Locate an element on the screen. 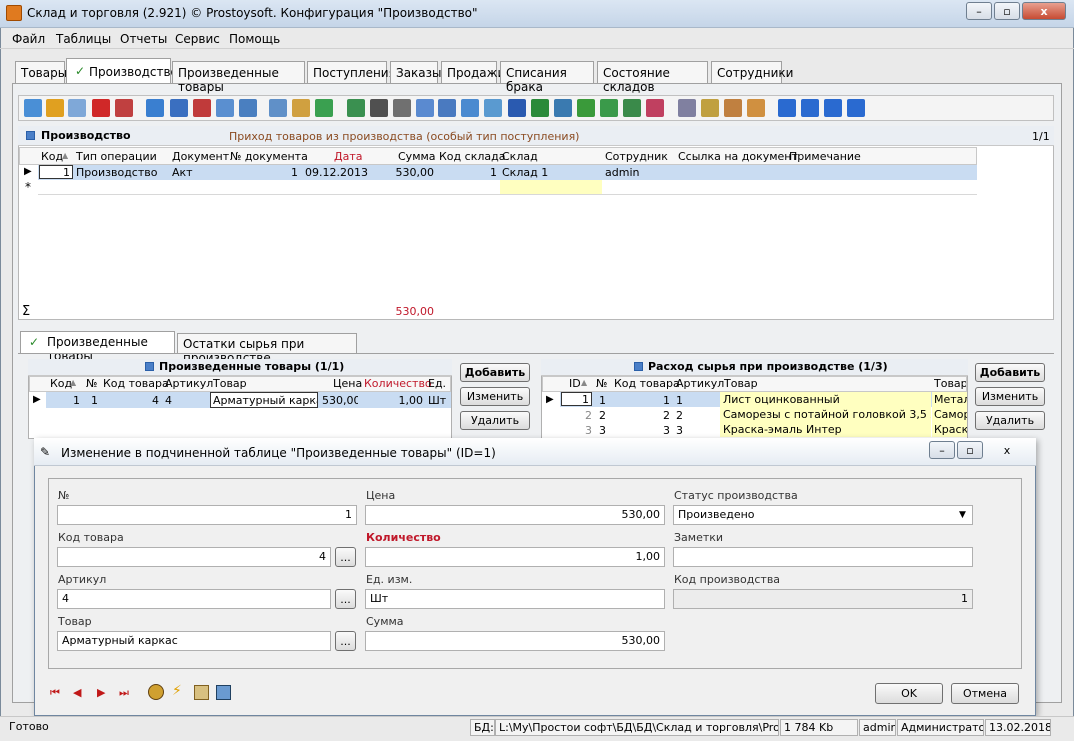 This screenshot has width=1074, height=741. cell-number: 1 is located at coordinates (602, 400).